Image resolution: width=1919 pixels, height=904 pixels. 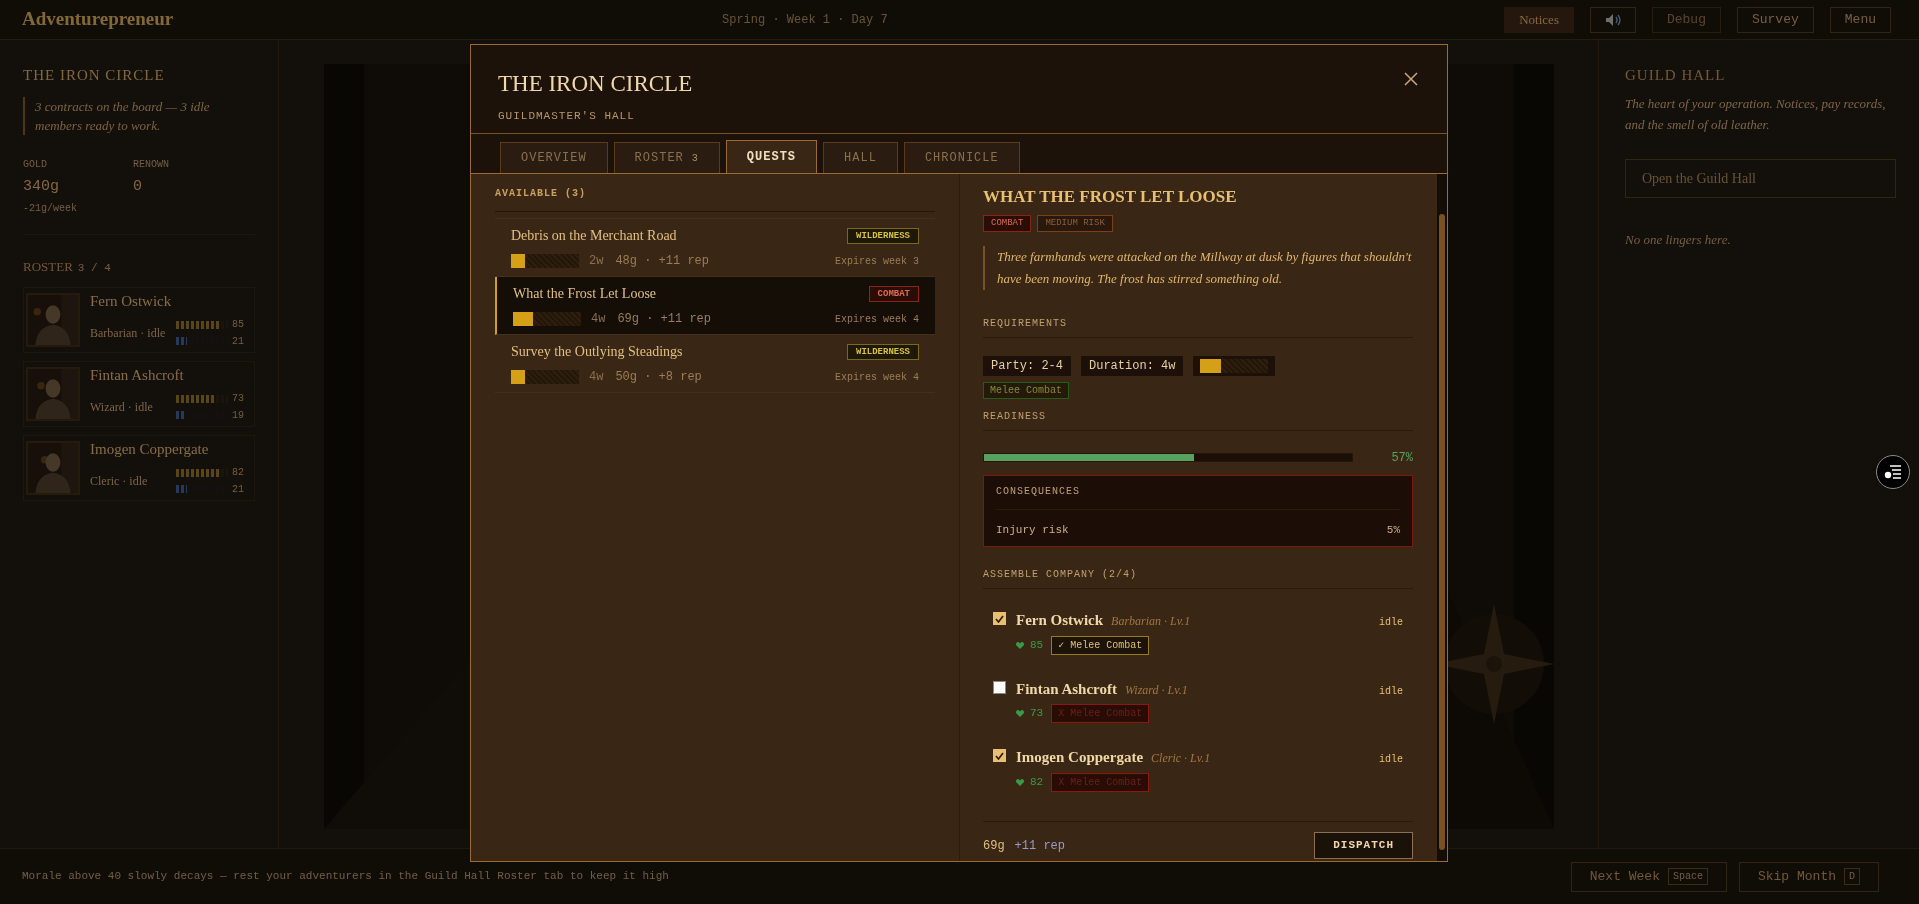 What do you see at coordinates (1198, 578) in the screenshot?
I see `section-heading: ASSEMBLE COMPANY (2/4)` at bounding box center [1198, 578].